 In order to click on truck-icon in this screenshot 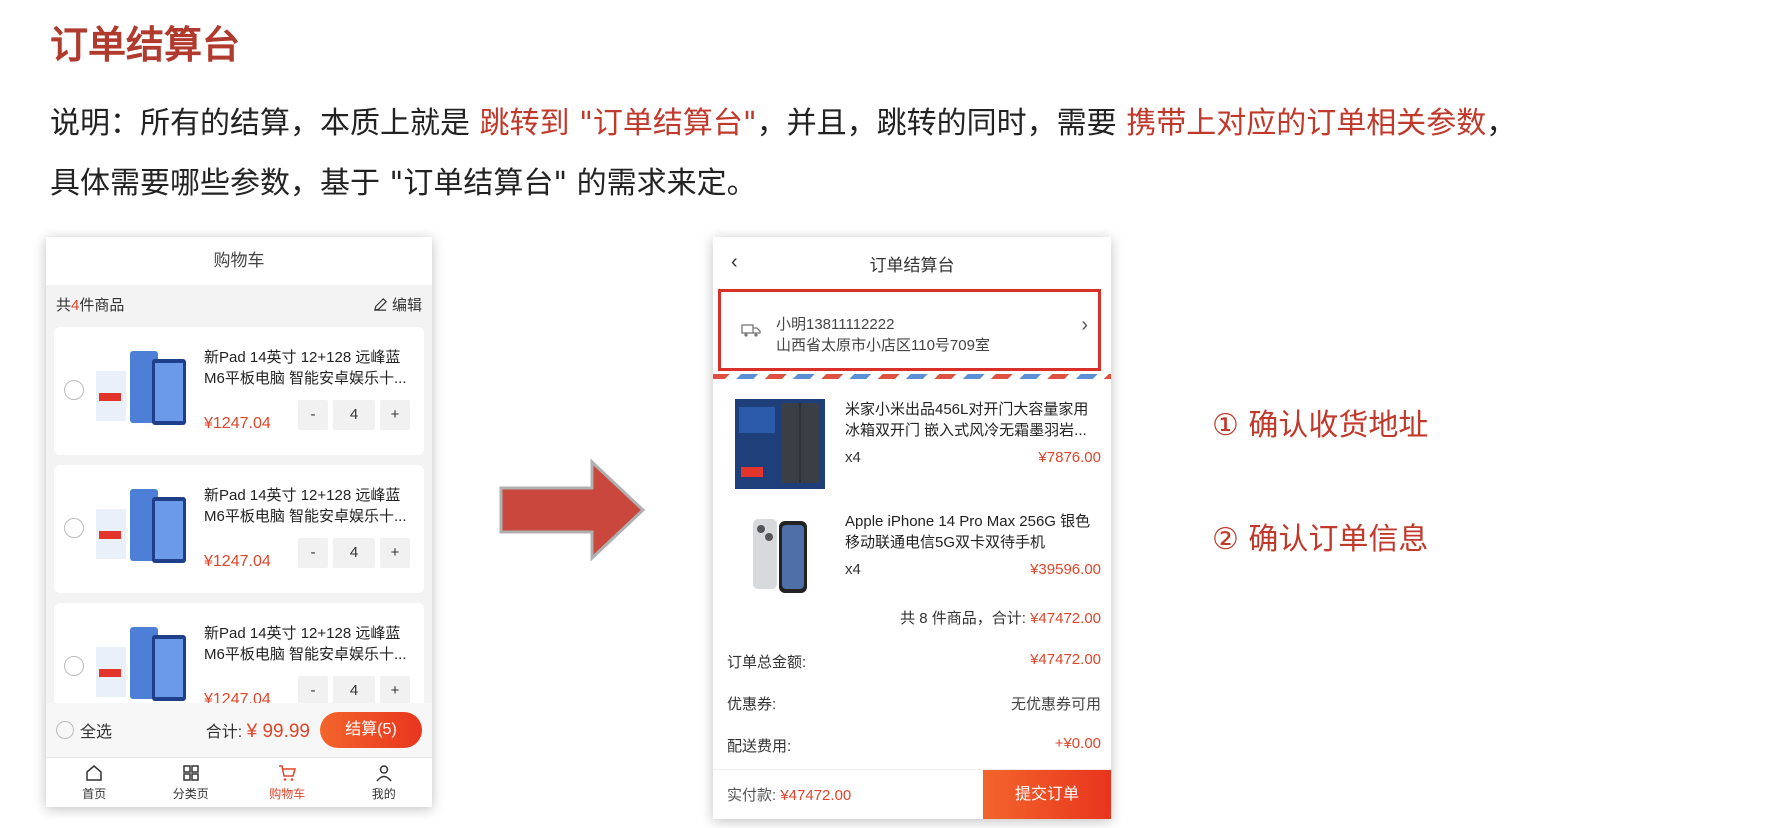, I will do `click(751, 330)`.